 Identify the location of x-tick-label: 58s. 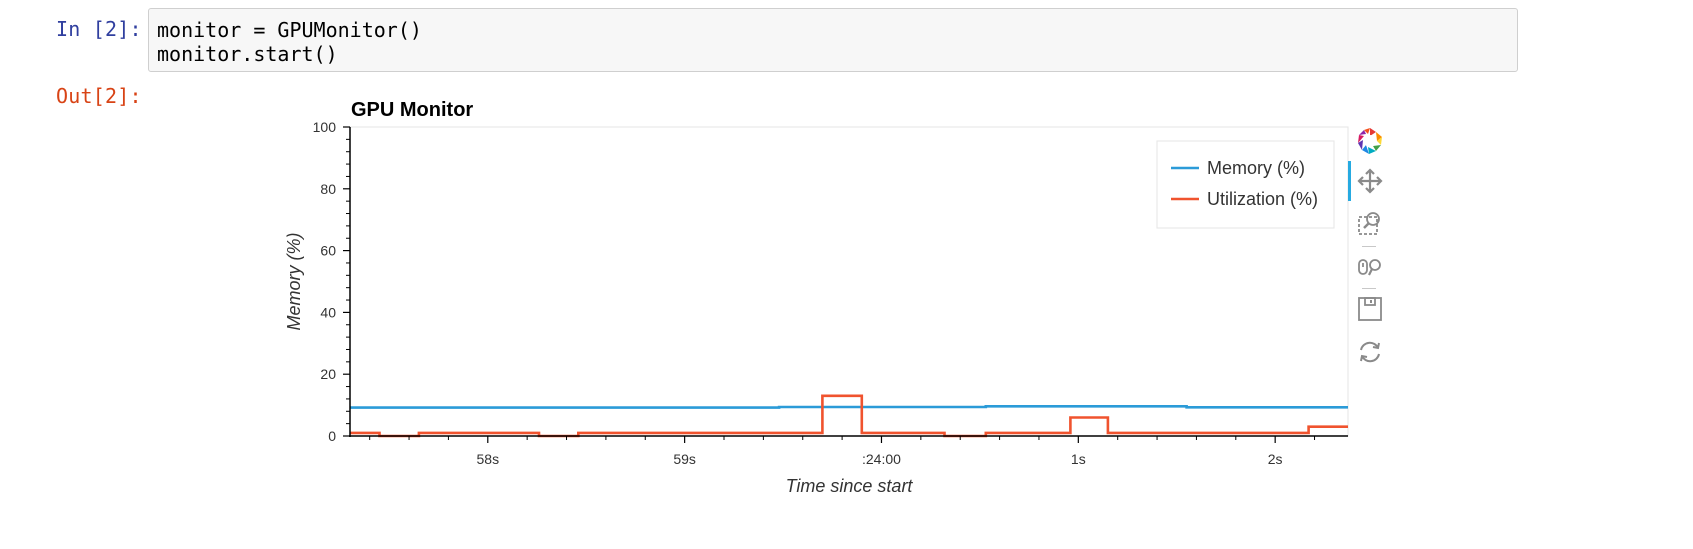
(488, 459).